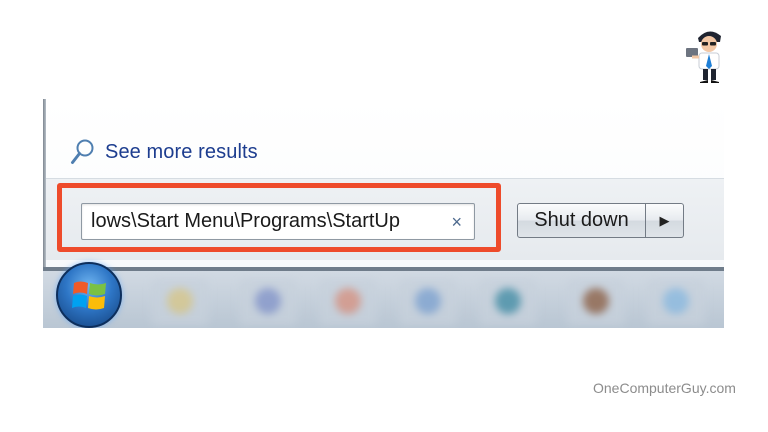  What do you see at coordinates (703, 57) in the screenshot?
I see `mascot-logo-icon` at bounding box center [703, 57].